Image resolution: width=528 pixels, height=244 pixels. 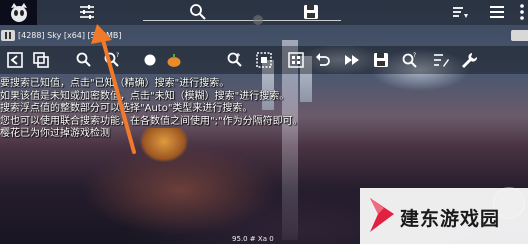 What do you see at coordinates (382, 215) in the screenshot?
I see `watermark-logo` at bounding box center [382, 215].